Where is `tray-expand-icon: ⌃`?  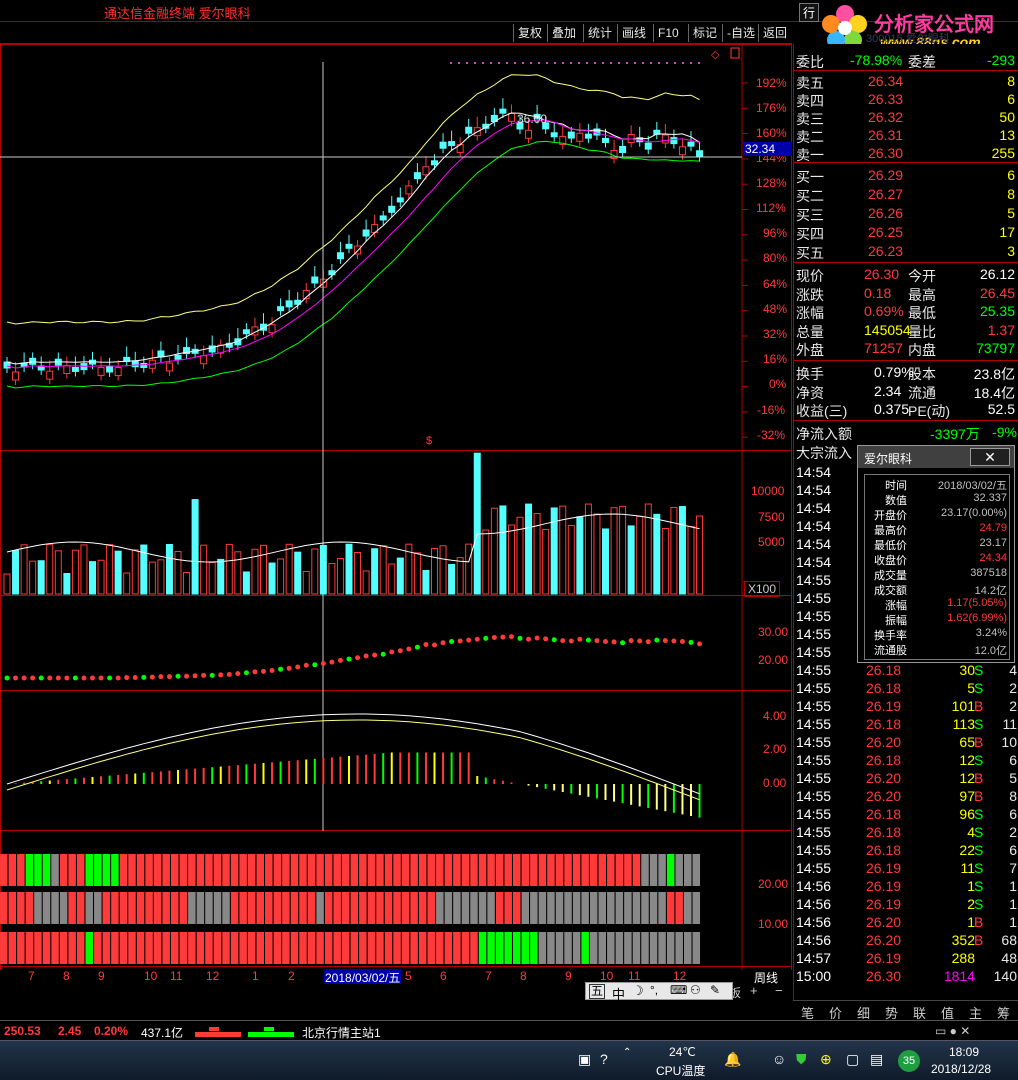
tray-expand-icon: ⌃ is located at coordinates (627, 1052).